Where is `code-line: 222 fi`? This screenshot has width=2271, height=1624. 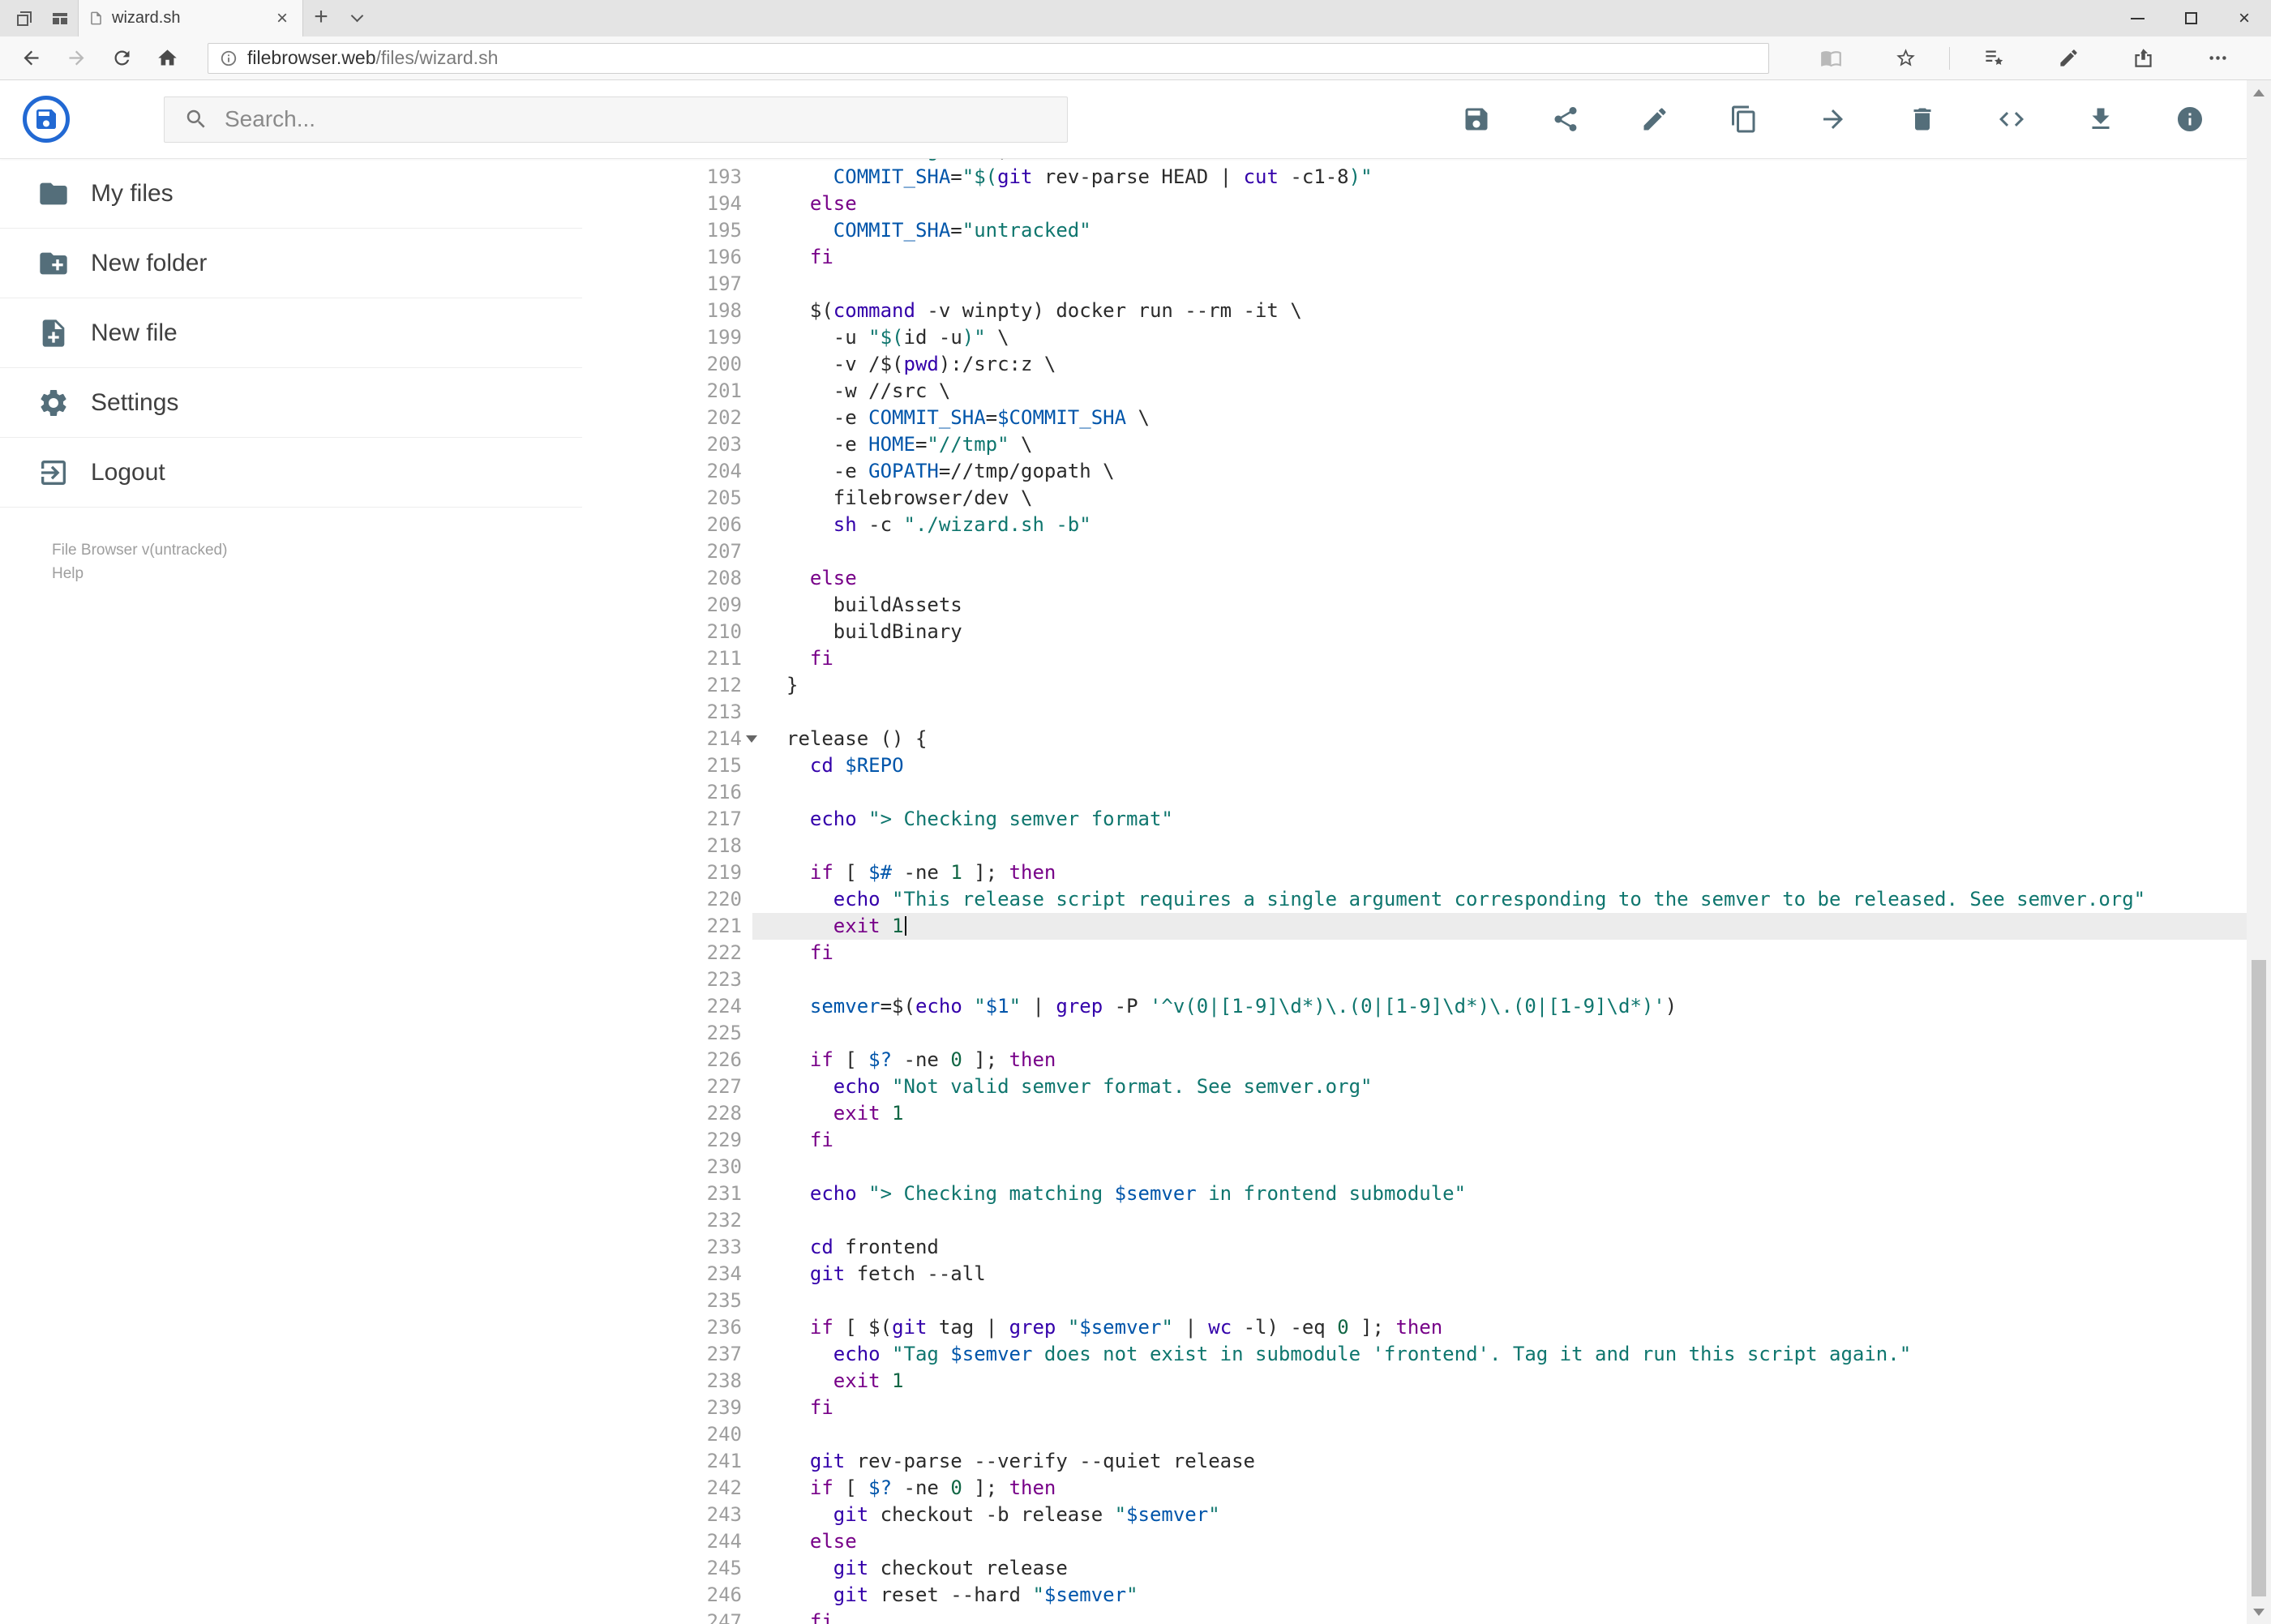
code-line: 222 fi is located at coordinates (1415, 953).